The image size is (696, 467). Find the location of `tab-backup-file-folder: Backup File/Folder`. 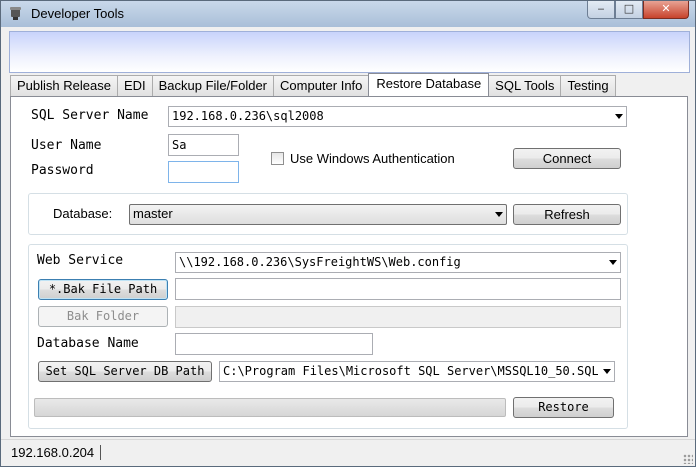

tab-backup-file-folder: Backup File/Folder is located at coordinates (213, 85).